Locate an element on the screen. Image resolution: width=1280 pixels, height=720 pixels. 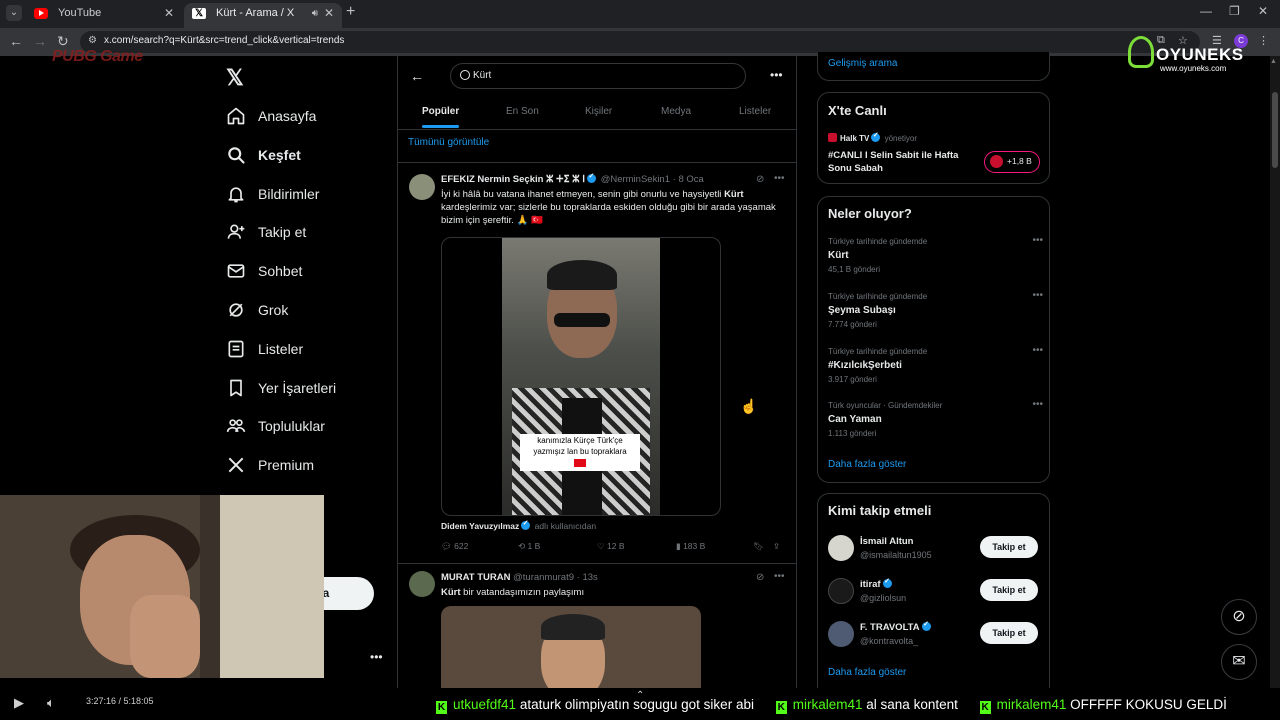
home-icon is located at coordinates (236, 116).